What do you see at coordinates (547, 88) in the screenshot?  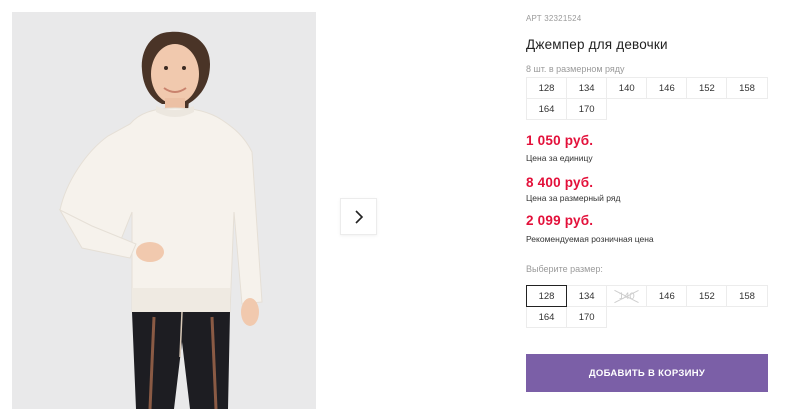 I see `size-row-item: 128` at bounding box center [547, 88].